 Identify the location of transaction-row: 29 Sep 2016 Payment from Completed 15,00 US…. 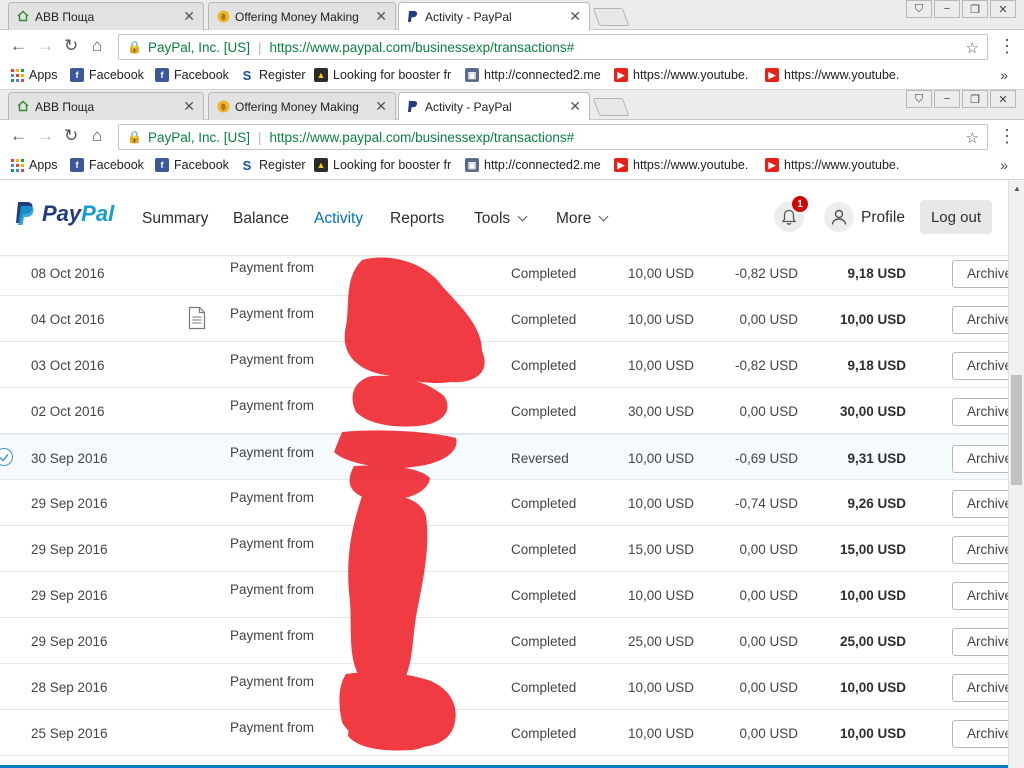
(504, 549).